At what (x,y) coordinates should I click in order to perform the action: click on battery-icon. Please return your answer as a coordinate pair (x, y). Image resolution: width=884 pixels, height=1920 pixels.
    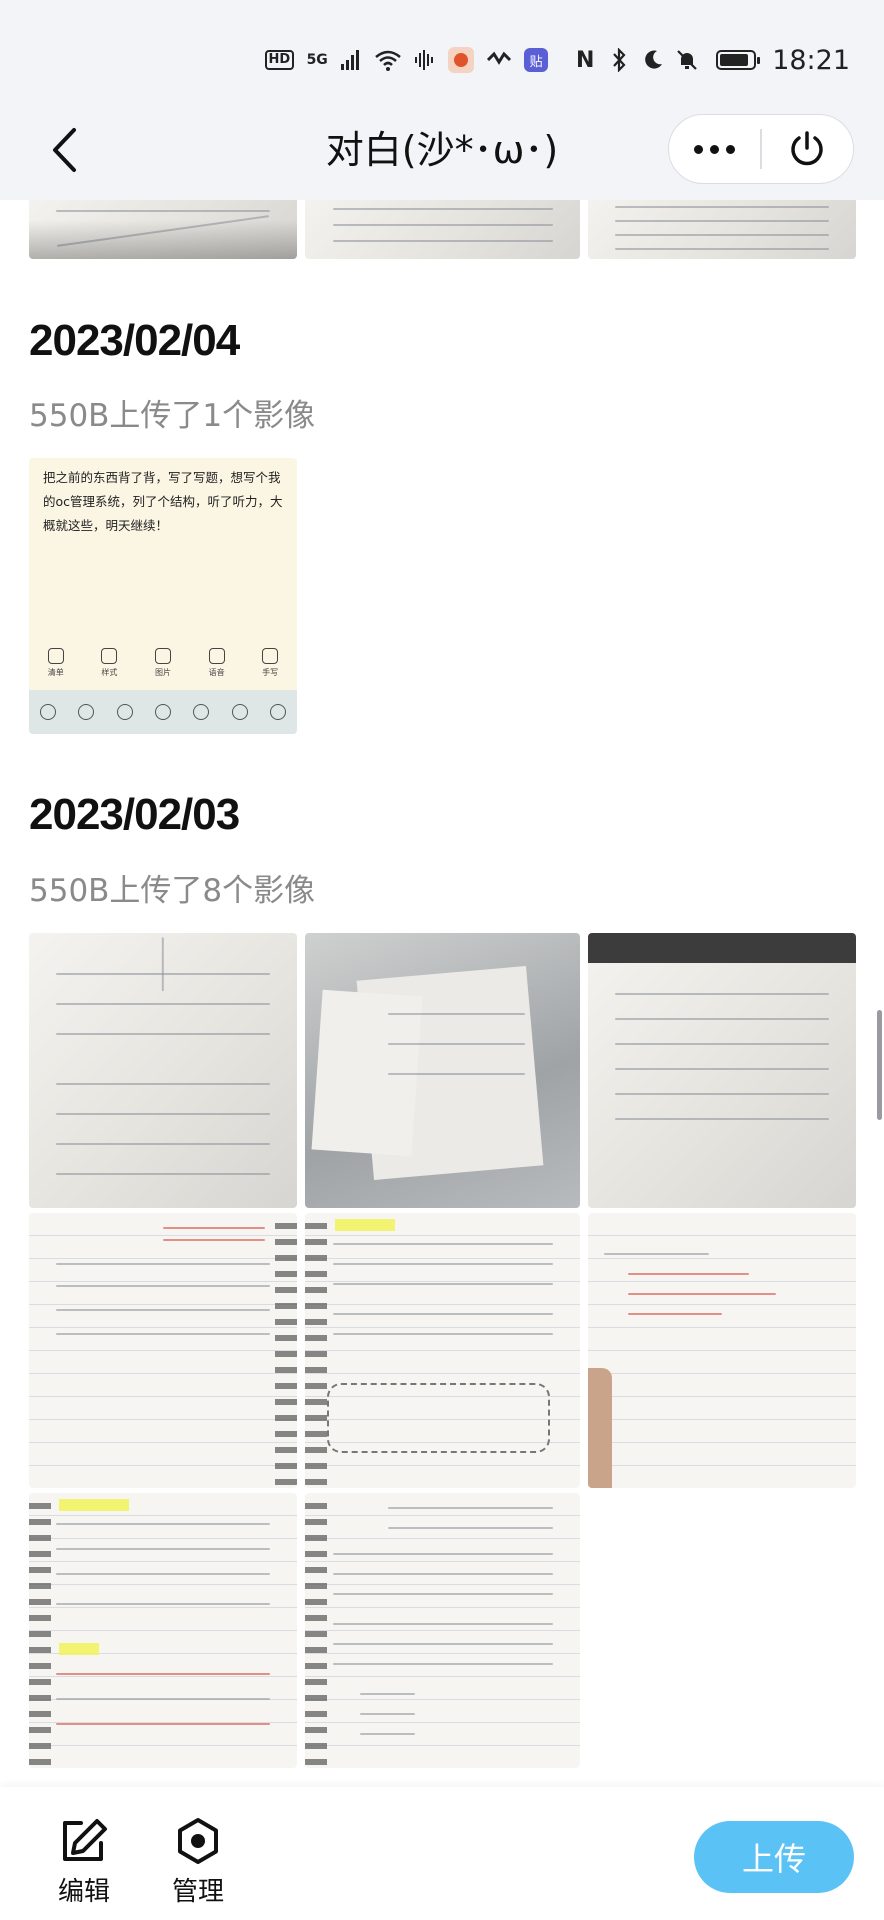
    Looking at the image, I should click on (738, 60).